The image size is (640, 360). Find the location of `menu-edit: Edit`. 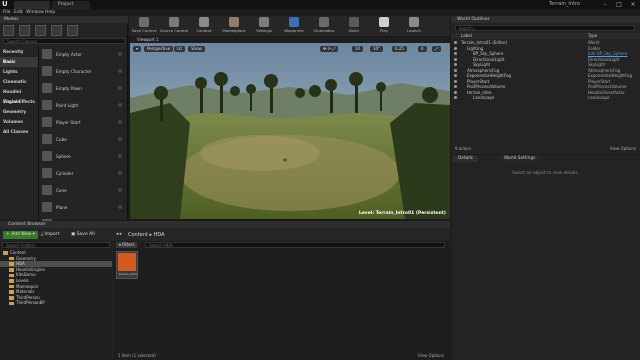

menu-edit: Edit is located at coordinates (18, 12).